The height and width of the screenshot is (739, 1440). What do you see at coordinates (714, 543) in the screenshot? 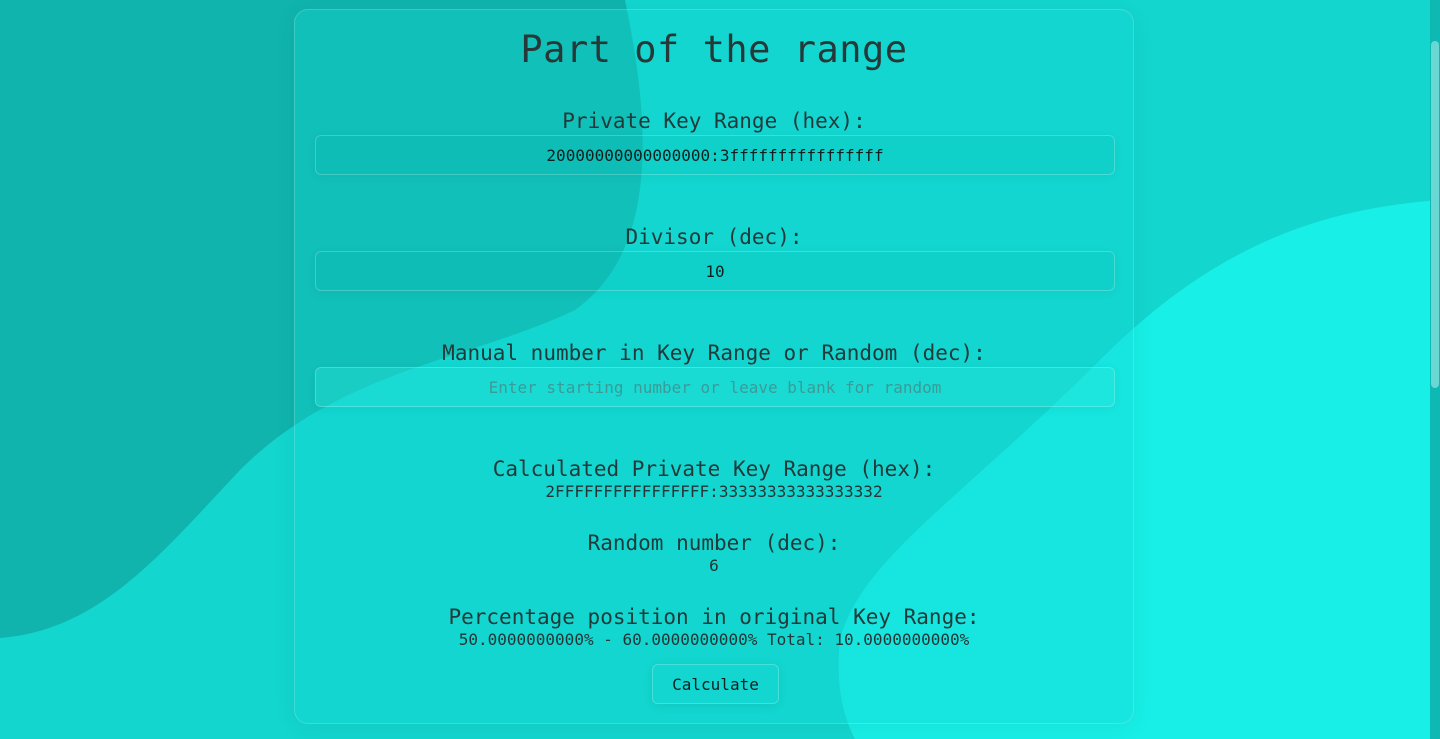
I see `random-number-label: Random number (dec):` at bounding box center [714, 543].